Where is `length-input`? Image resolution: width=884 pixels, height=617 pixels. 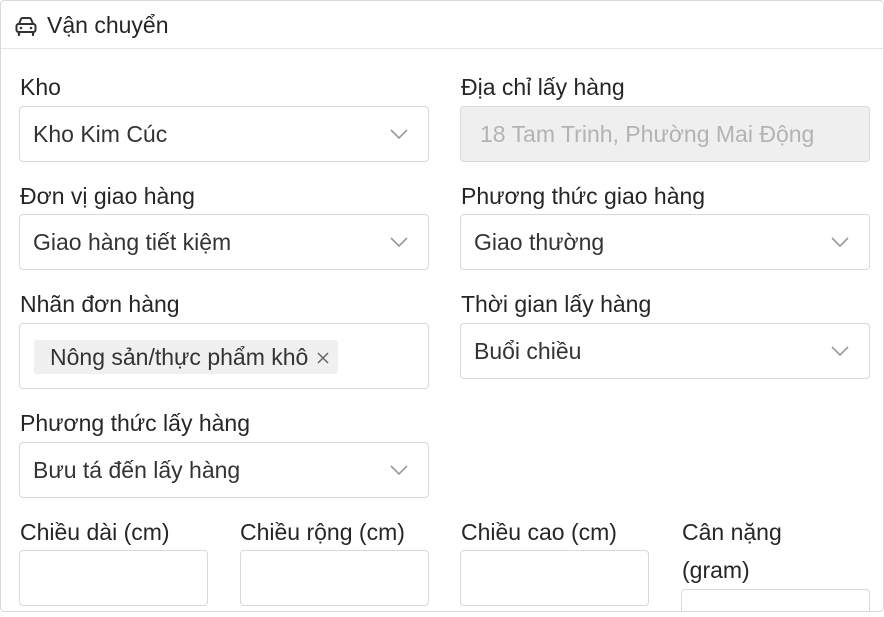
length-input is located at coordinates (113, 578).